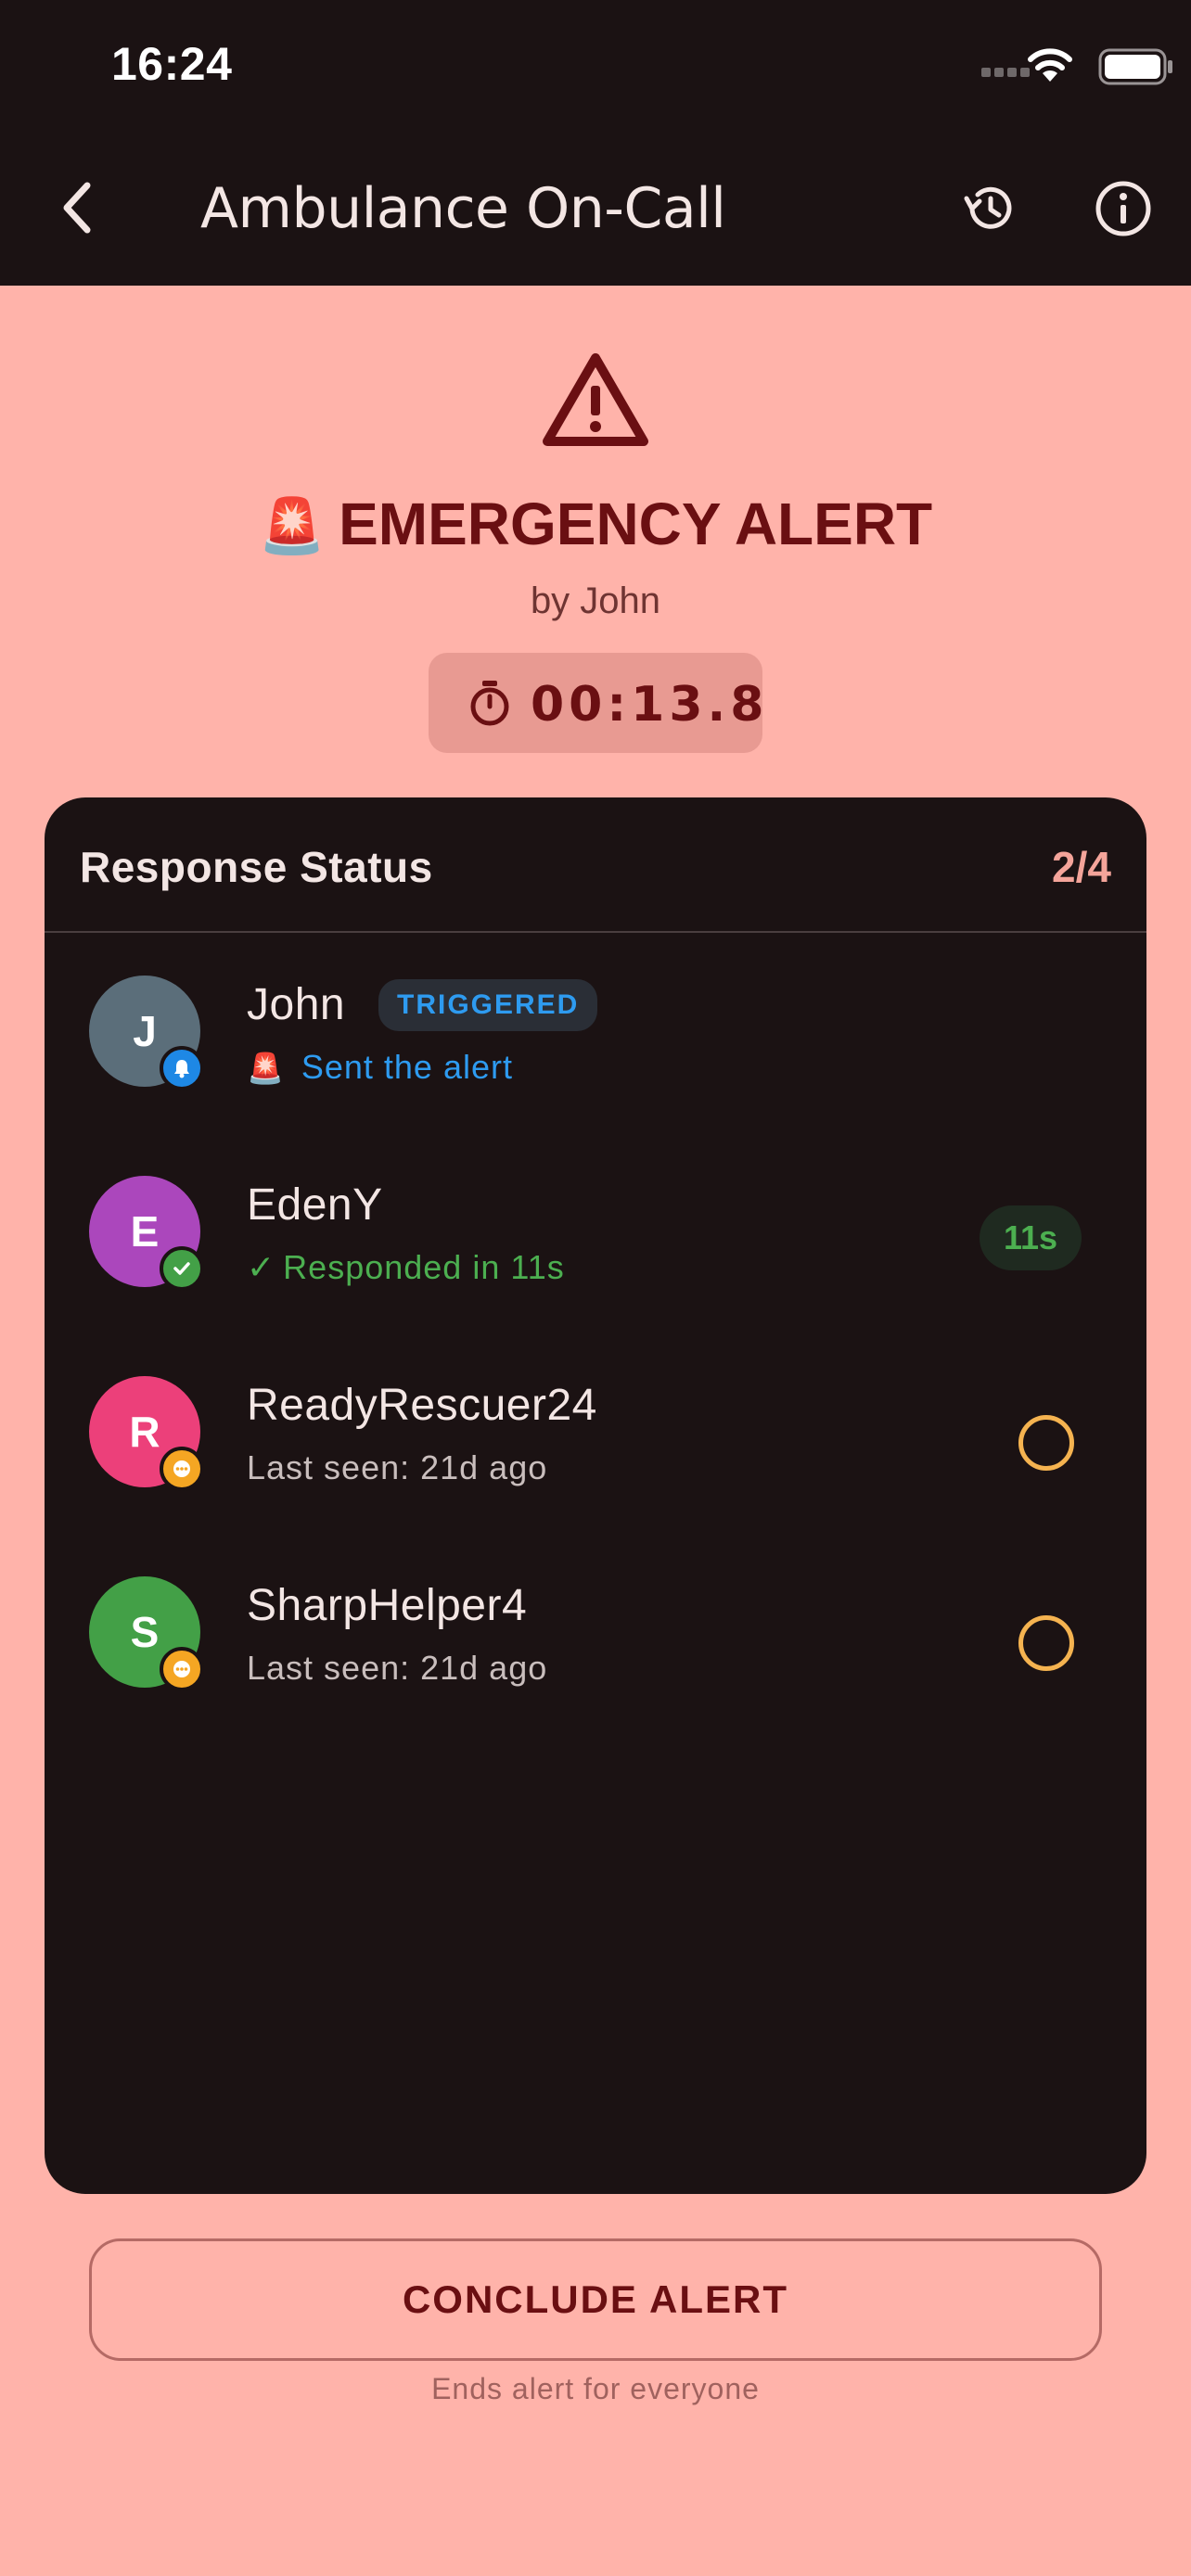 The width and height of the screenshot is (1191, 2576). Describe the element at coordinates (488, 1005) in the screenshot. I see `triggered-badge: TRIGGERED` at that location.